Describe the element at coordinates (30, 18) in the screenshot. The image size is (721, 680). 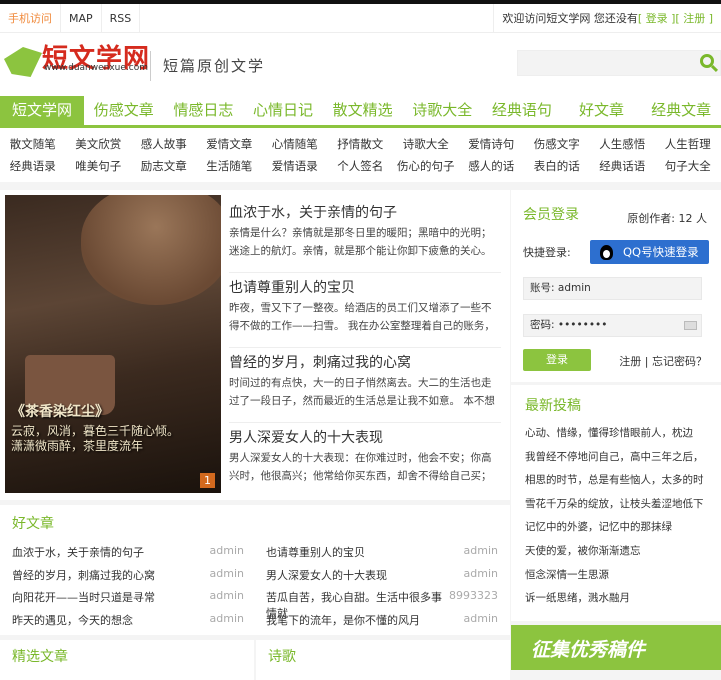
I see `mobile-link: 手机访问` at that location.